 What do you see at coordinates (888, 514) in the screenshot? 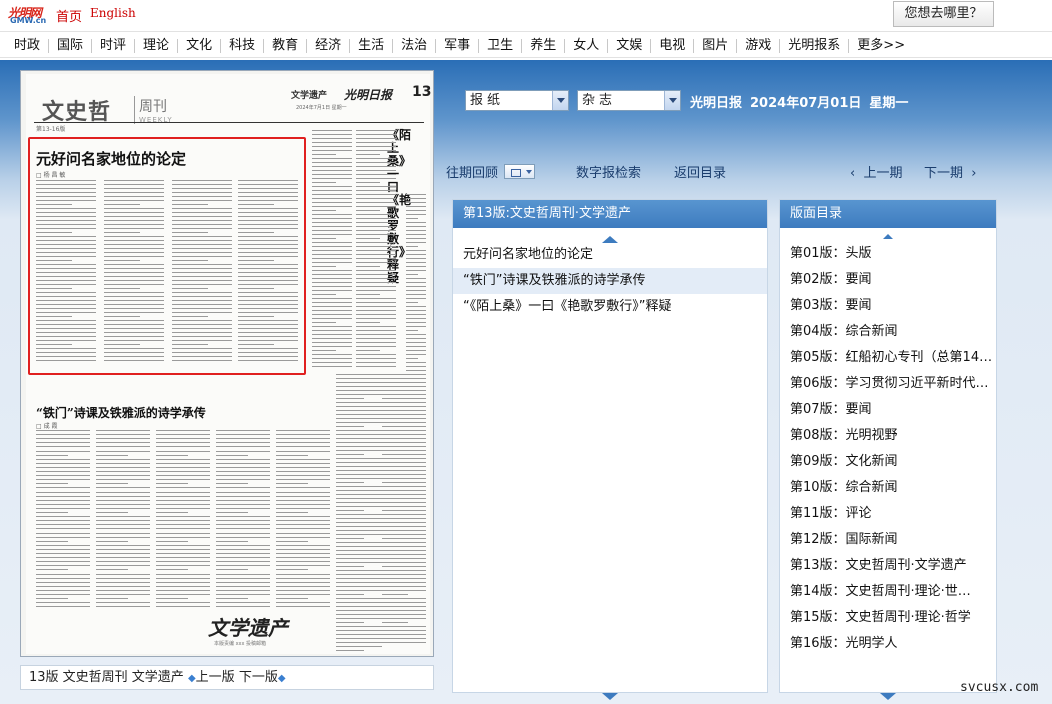
I see `page-index-item: 第11版：评论` at bounding box center [888, 514].